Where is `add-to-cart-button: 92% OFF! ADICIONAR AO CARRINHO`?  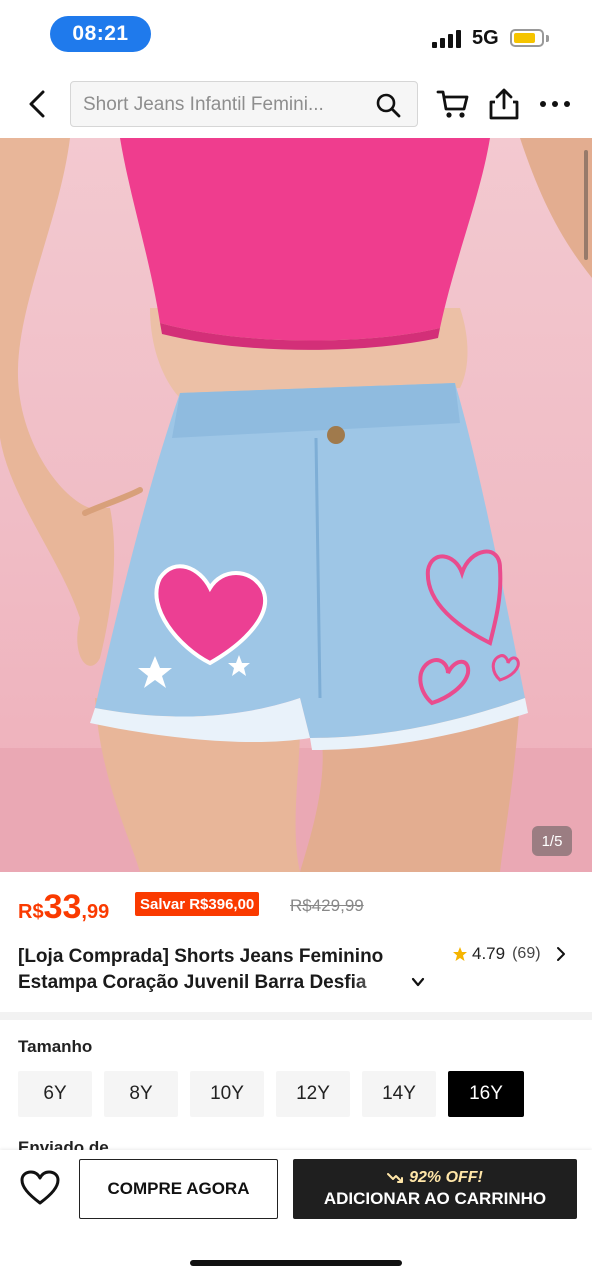 add-to-cart-button: 92% OFF! ADICIONAR AO CARRINHO is located at coordinates (435, 1189).